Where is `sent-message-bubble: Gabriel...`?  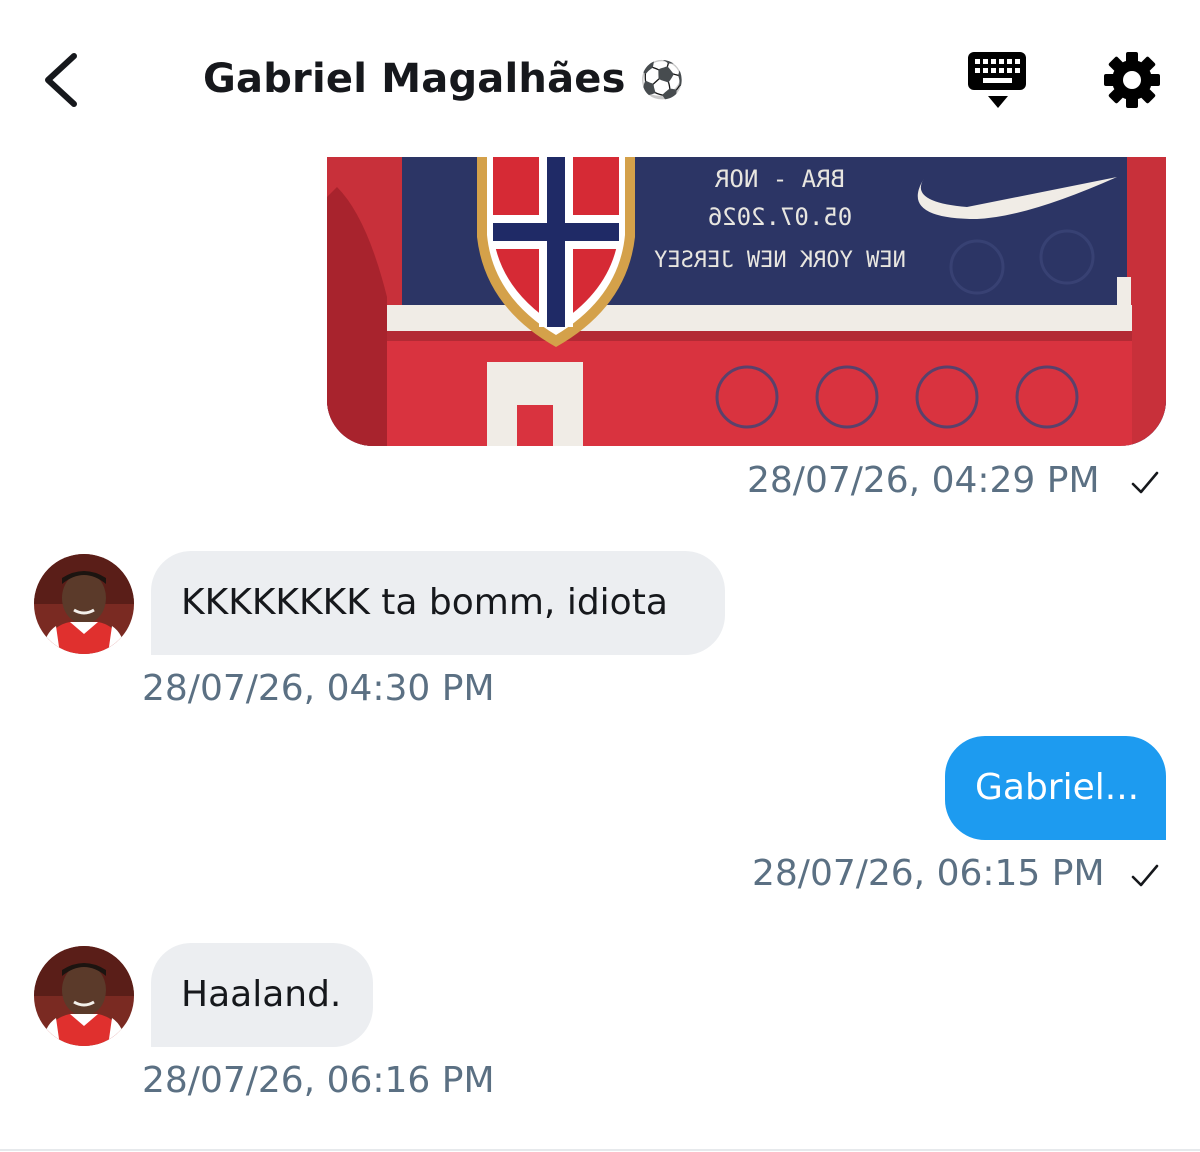
sent-message-bubble: Gabriel... is located at coordinates (1055, 788).